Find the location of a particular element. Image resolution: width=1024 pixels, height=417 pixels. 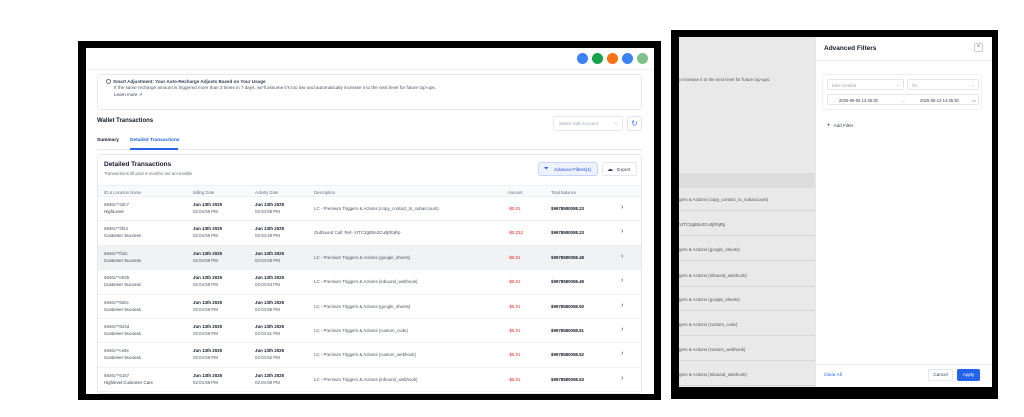

top-icons is located at coordinates (612, 58).